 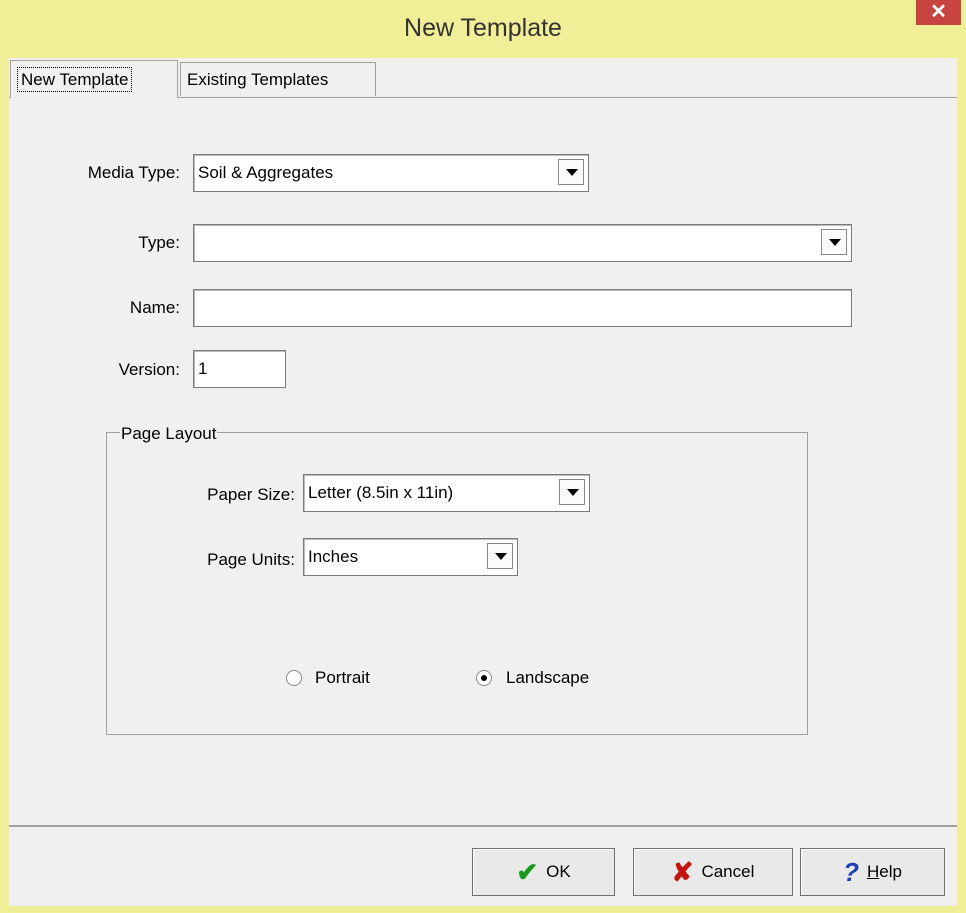 What do you see at coordinates (294, 678) in the screenshot?
I see `portrait-radio` at bounding box center [294, 678].